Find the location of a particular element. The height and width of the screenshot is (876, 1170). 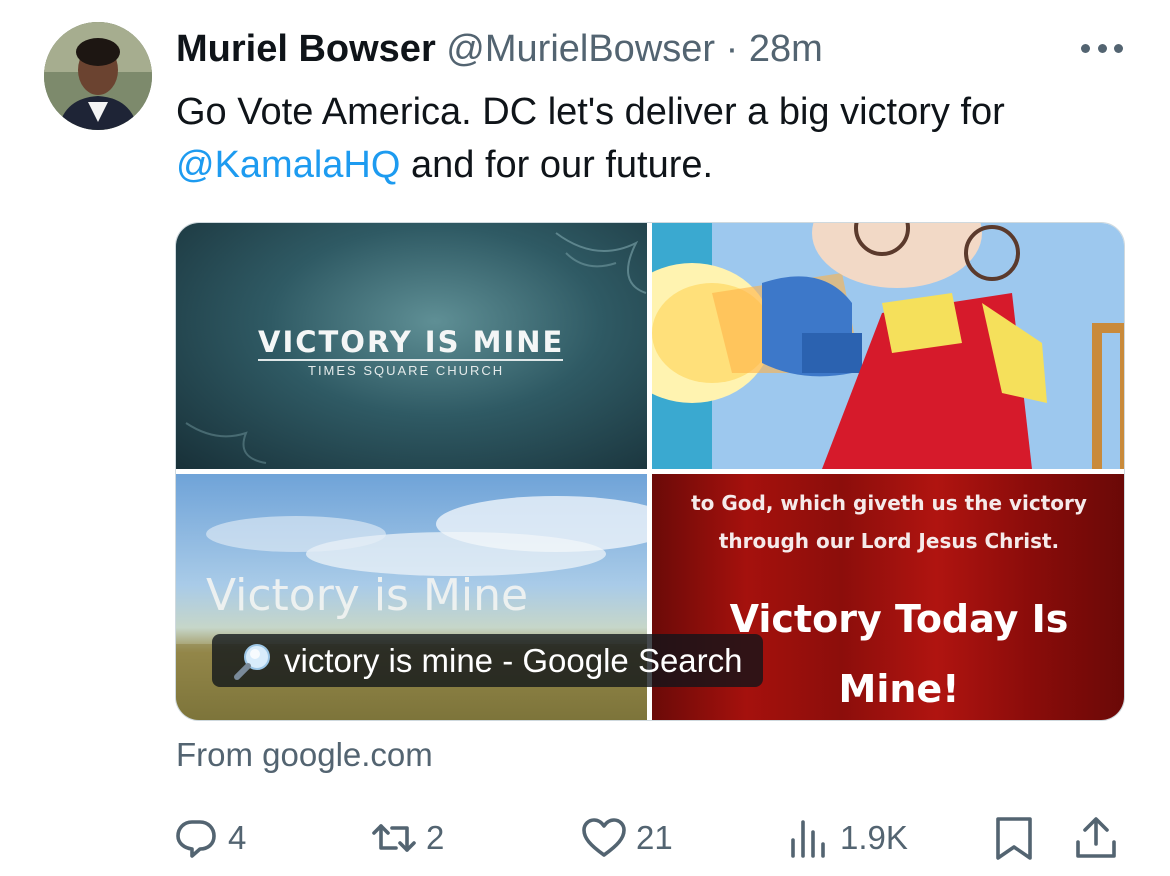

tile1-subtitle: TIMES SQUARE CHURCH is located at coordinates (406, 370).